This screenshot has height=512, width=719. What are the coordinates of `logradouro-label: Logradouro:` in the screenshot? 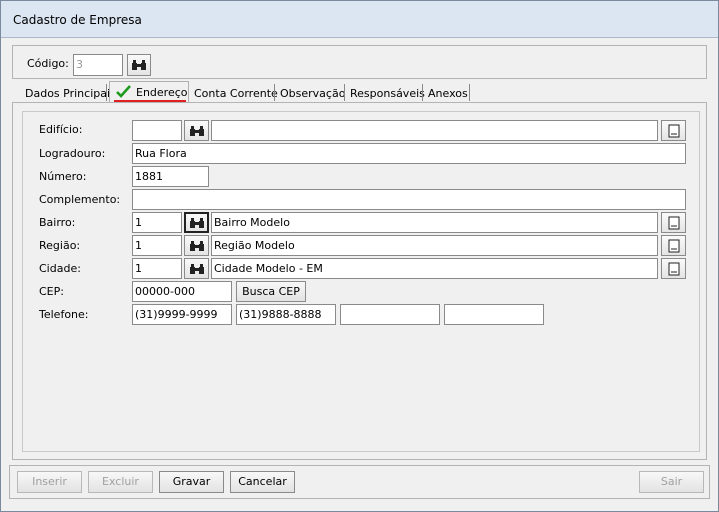 It's located at (72, 153).